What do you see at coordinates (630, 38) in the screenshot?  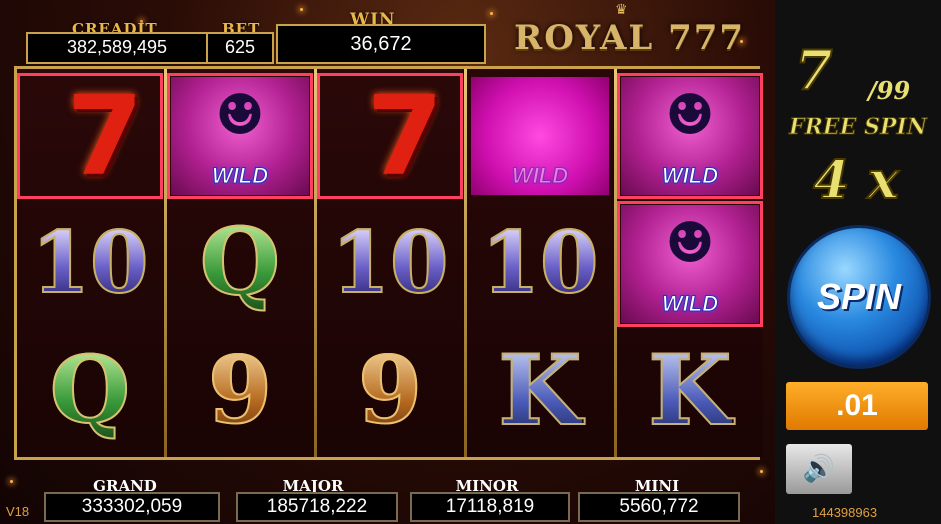 I see `game-logo: ROYAL 777` at bounding box center [630, 38].